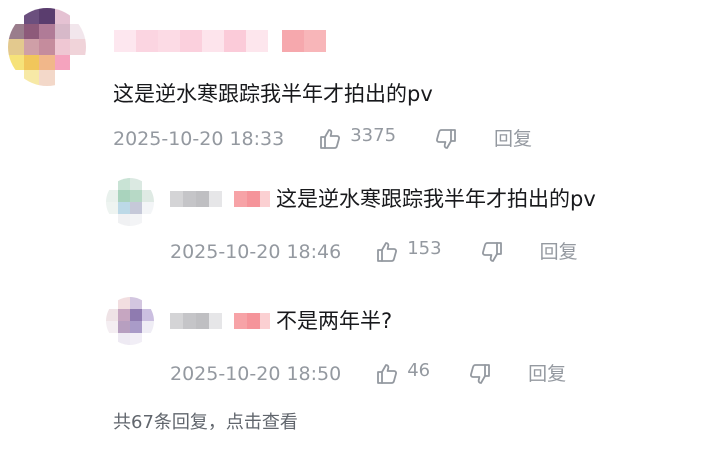 The width and height of the screenshot is (708, 453). I want to click on reply-meta: 2025-10-20 18:46 153 回复, so click(374, 252).